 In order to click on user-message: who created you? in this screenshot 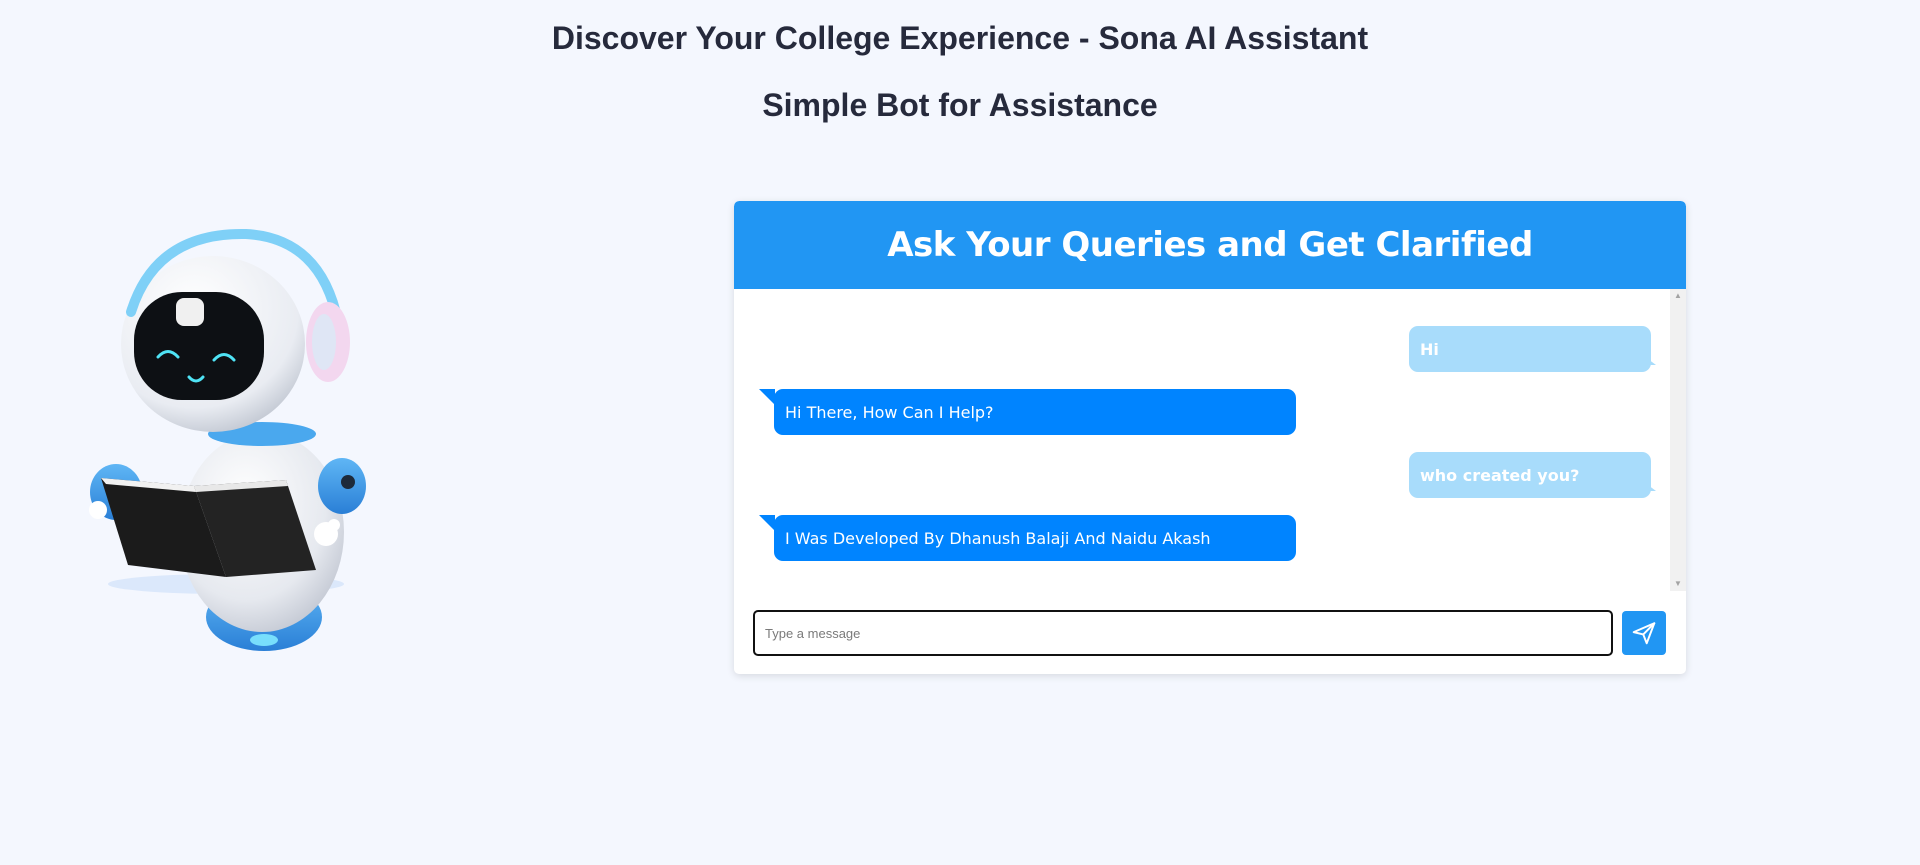, I will do `click(1530, 475)`.